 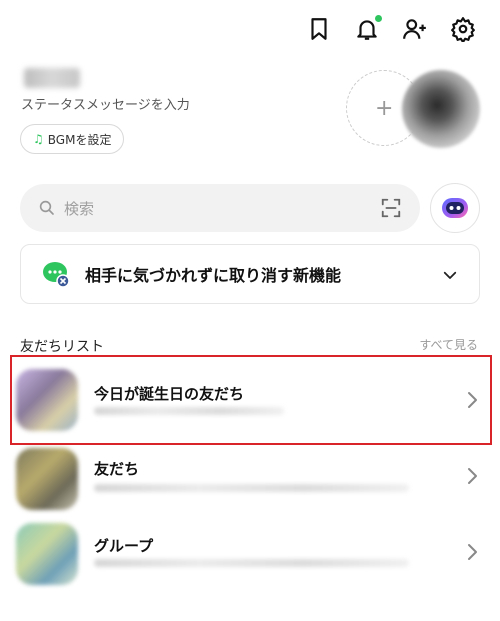 What do you see at coordinates (52, 78) in the screenshot?
I see `profile-name-blurred` at bounding box center [52, 78].